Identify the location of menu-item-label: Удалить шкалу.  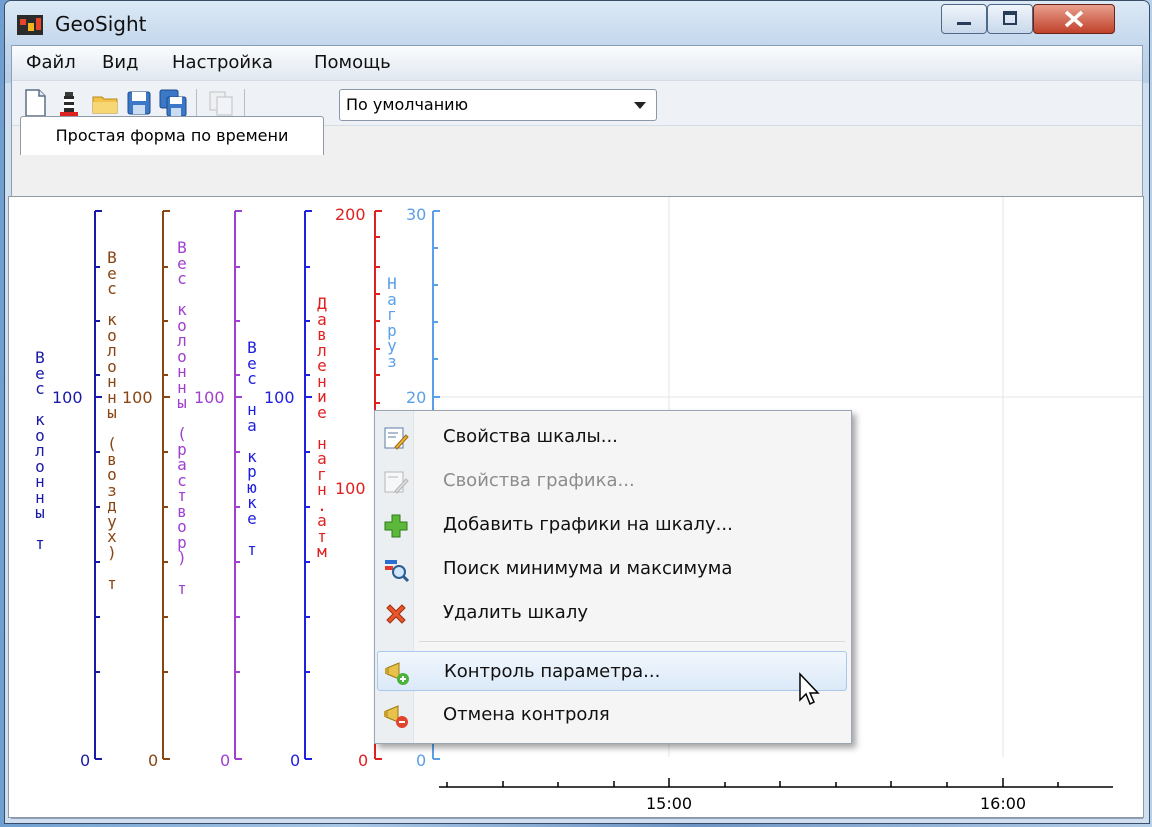
(515, 612).